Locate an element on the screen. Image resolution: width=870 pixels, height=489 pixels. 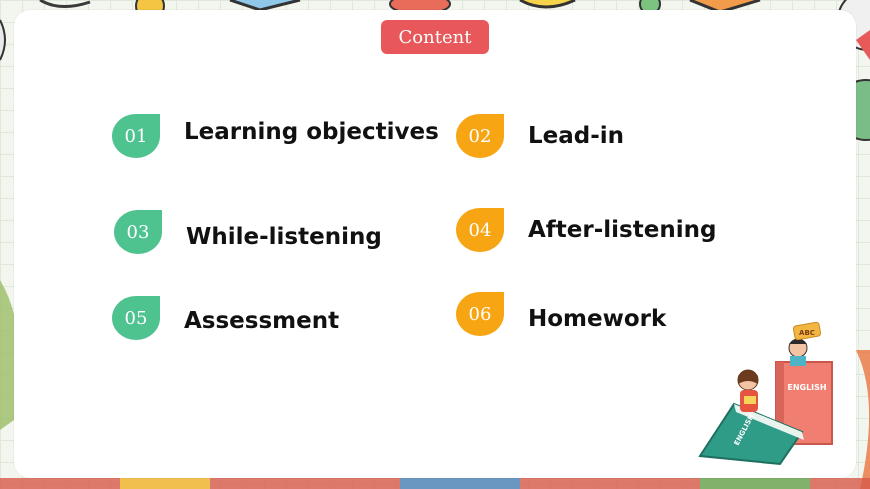
toc-item-learning-objectives: 01 Learning objectives is located at coordinates (275, 136).